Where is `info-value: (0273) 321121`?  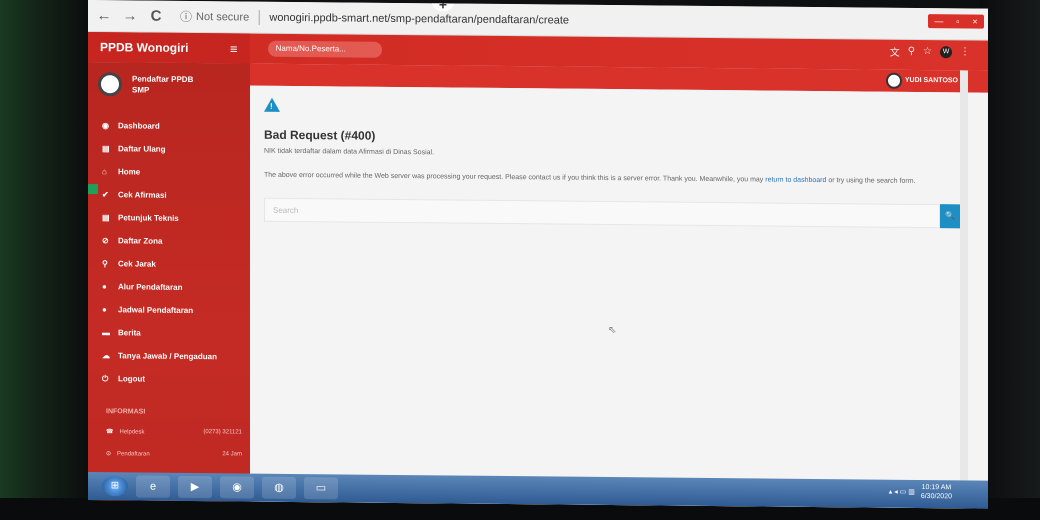
info-value: (0273) 321121 is located at coordinates (222, 432).